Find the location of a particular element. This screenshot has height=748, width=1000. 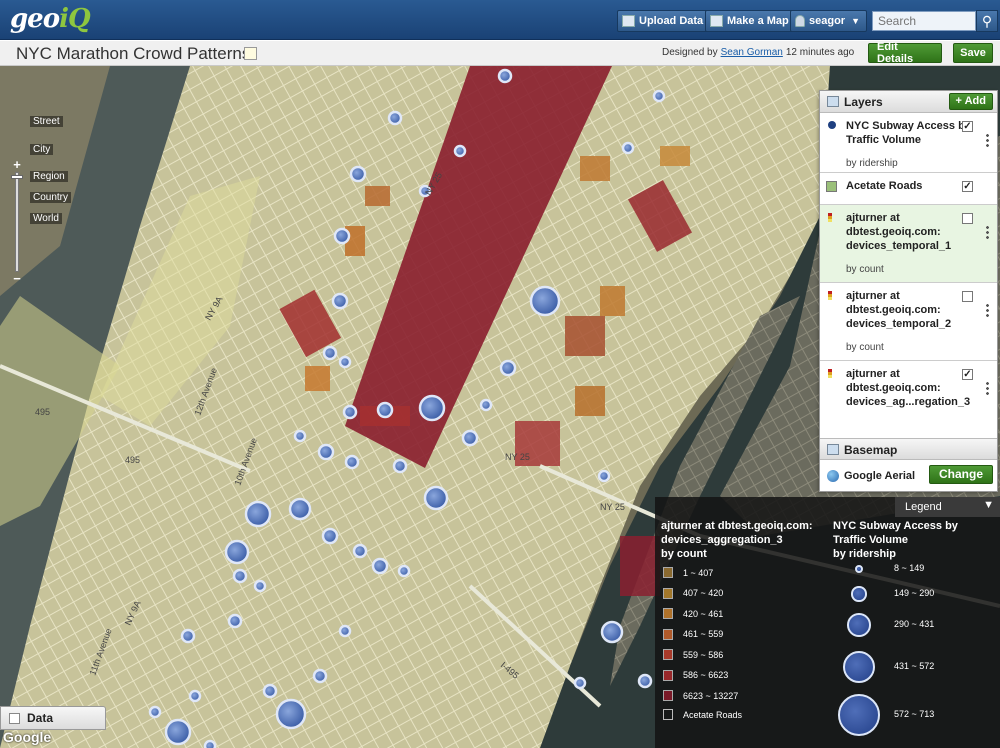

add-layer-button: + Add is located at coordinates (970, 101).